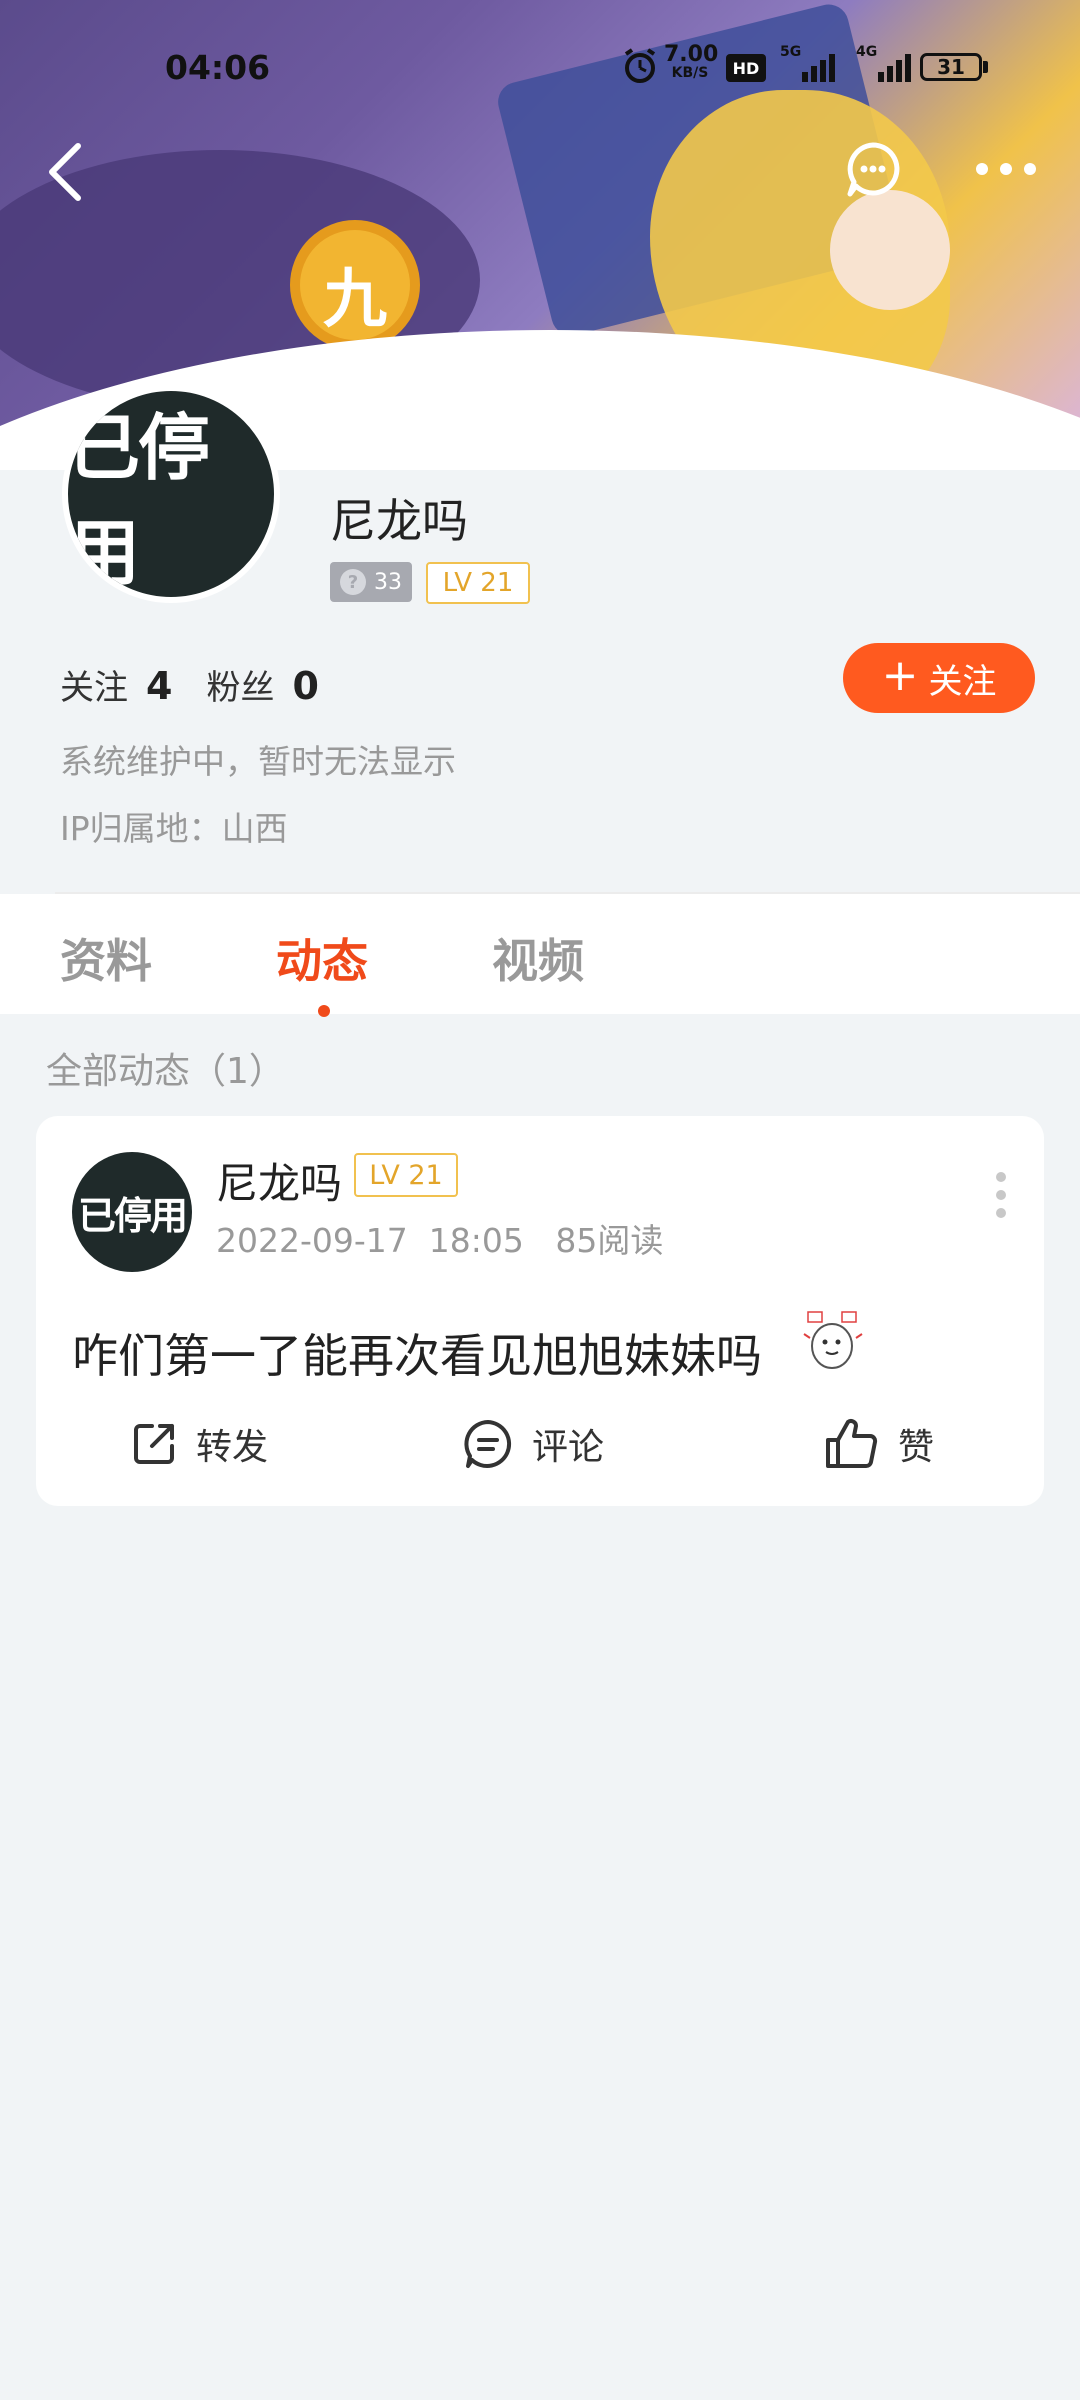 This screenshot has height=2400, width=1080. I want to click on ip-location: IP归属地：山西, so click(174, 828).